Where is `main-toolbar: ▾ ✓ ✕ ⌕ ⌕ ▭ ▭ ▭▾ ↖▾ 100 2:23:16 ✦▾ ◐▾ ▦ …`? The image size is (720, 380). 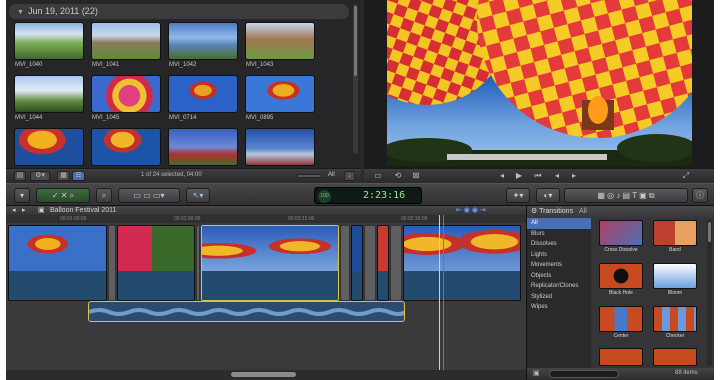
main-toolbar: ▾ ✓ ✕ ⌕ ⌕ ▭ ▭ ▭▾ ↖▾ 100 2:23:16 ✦▾ ◐▾ ▦ … is located at coordinates (360, 194).